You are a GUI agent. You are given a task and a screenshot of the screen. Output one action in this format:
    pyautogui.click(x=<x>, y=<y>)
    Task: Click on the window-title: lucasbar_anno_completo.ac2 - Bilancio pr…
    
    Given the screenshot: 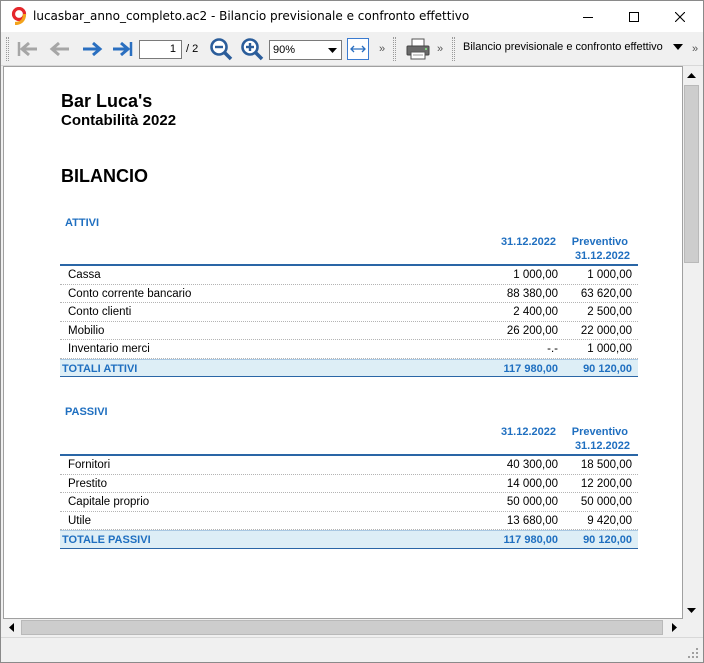 What is the action you would take?
    pyautogui.click(x=251, y=16)
    